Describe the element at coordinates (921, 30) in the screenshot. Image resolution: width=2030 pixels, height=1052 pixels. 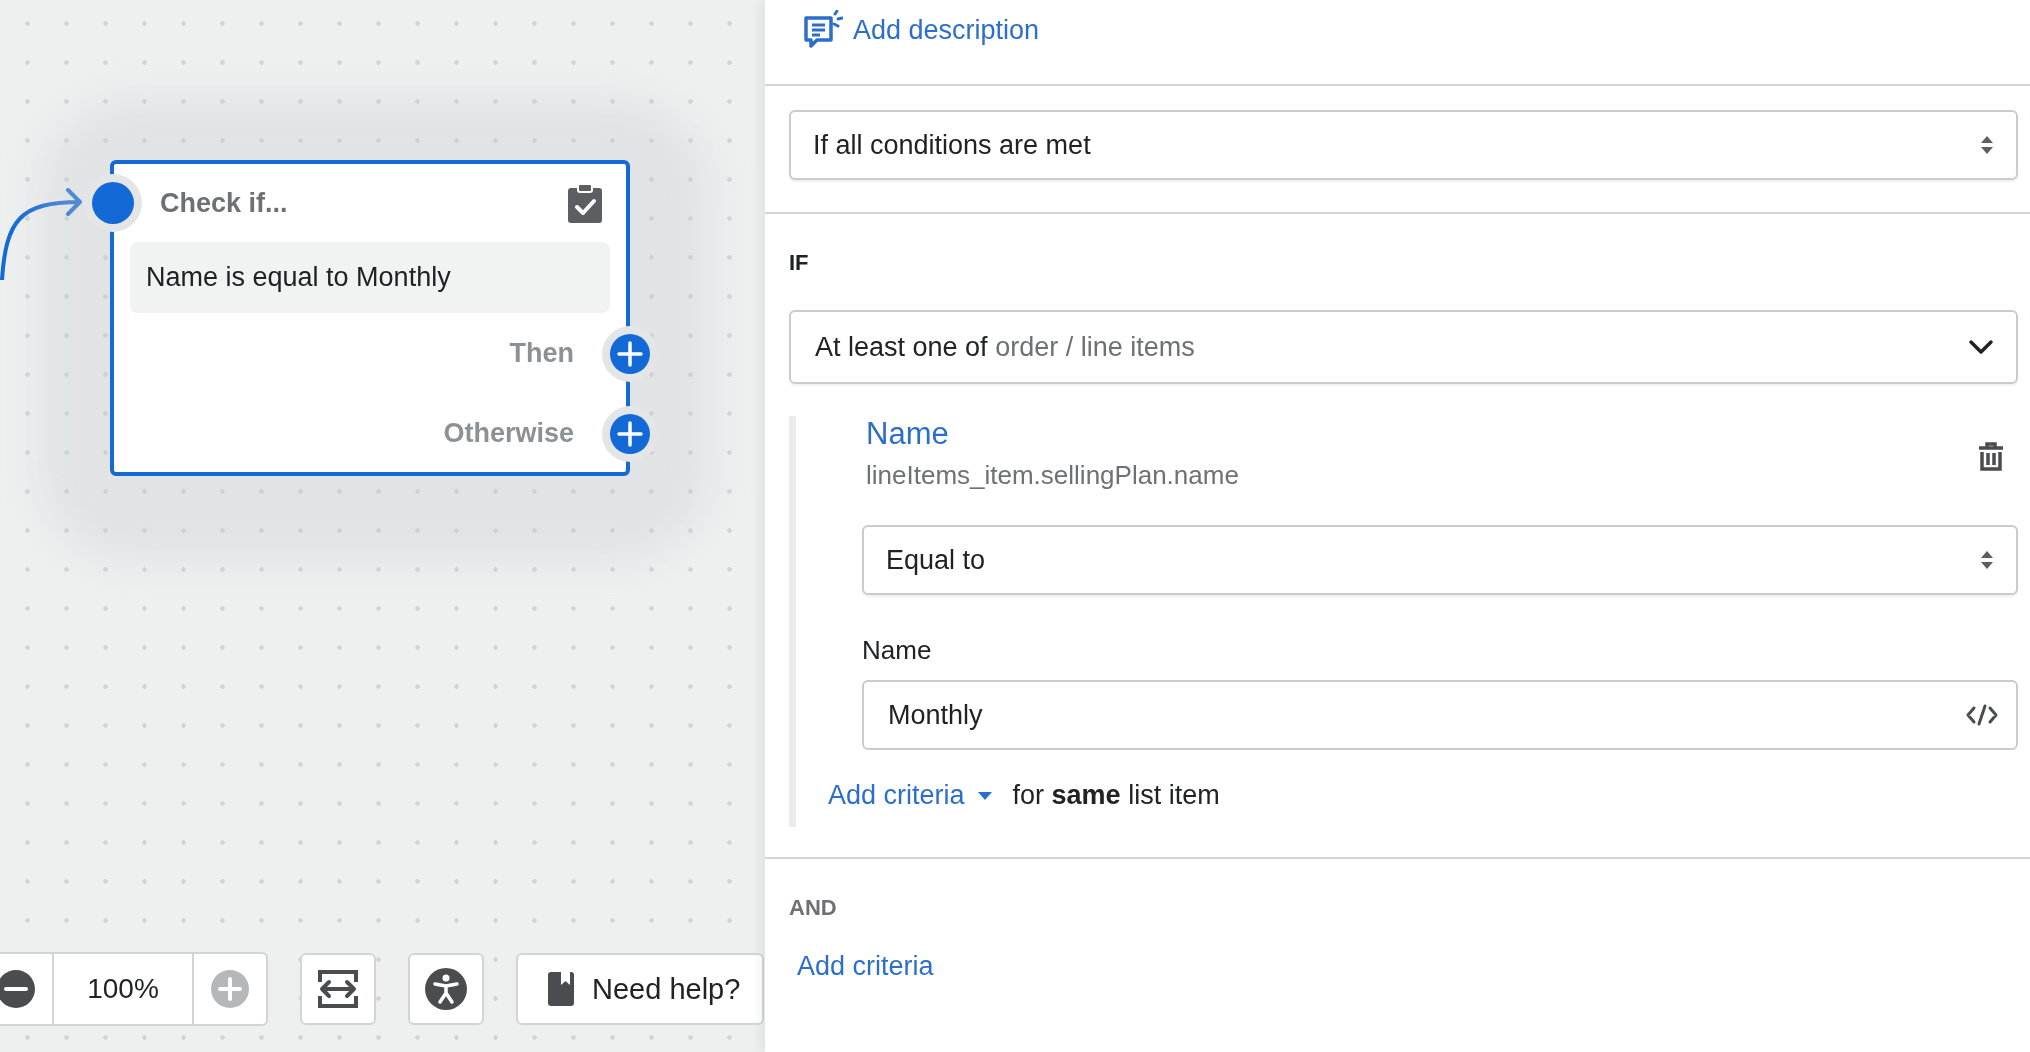
I see `add-description-link: Add description` at that location.